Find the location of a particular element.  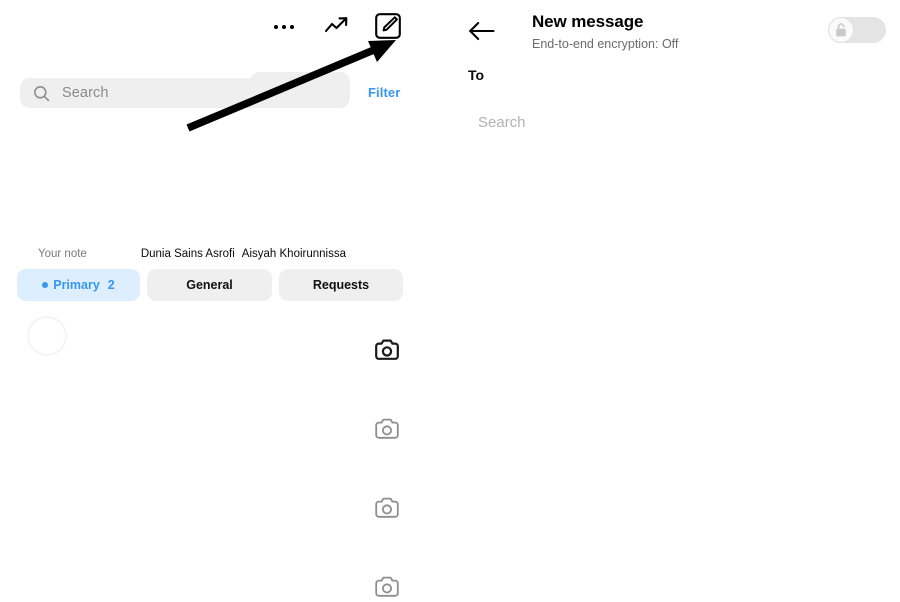

unlocked-padlock-icon is located at coordinates (841, 30).